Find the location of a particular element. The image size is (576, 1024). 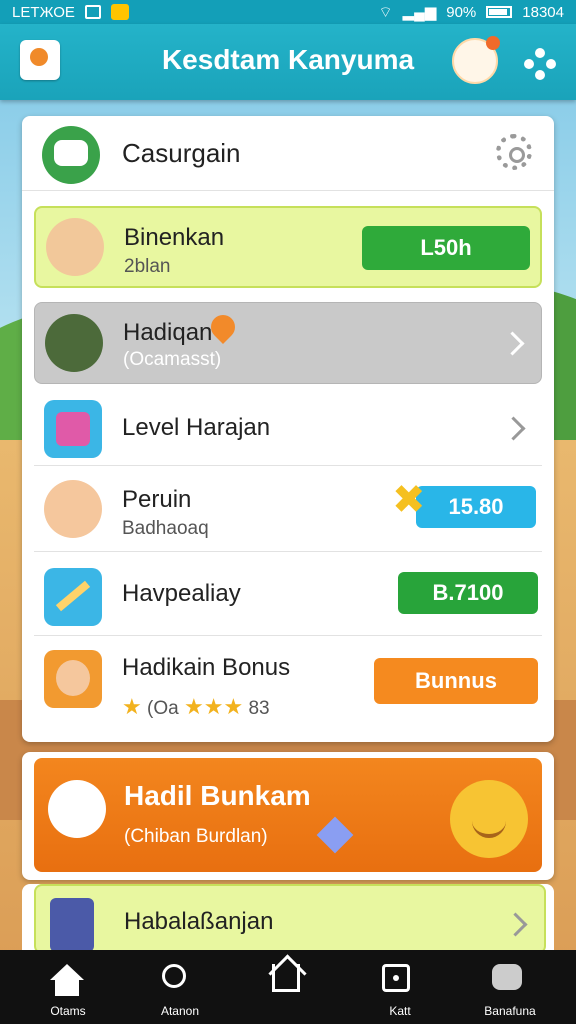

item-name: Binenkan is located at coordinates (174, 237).